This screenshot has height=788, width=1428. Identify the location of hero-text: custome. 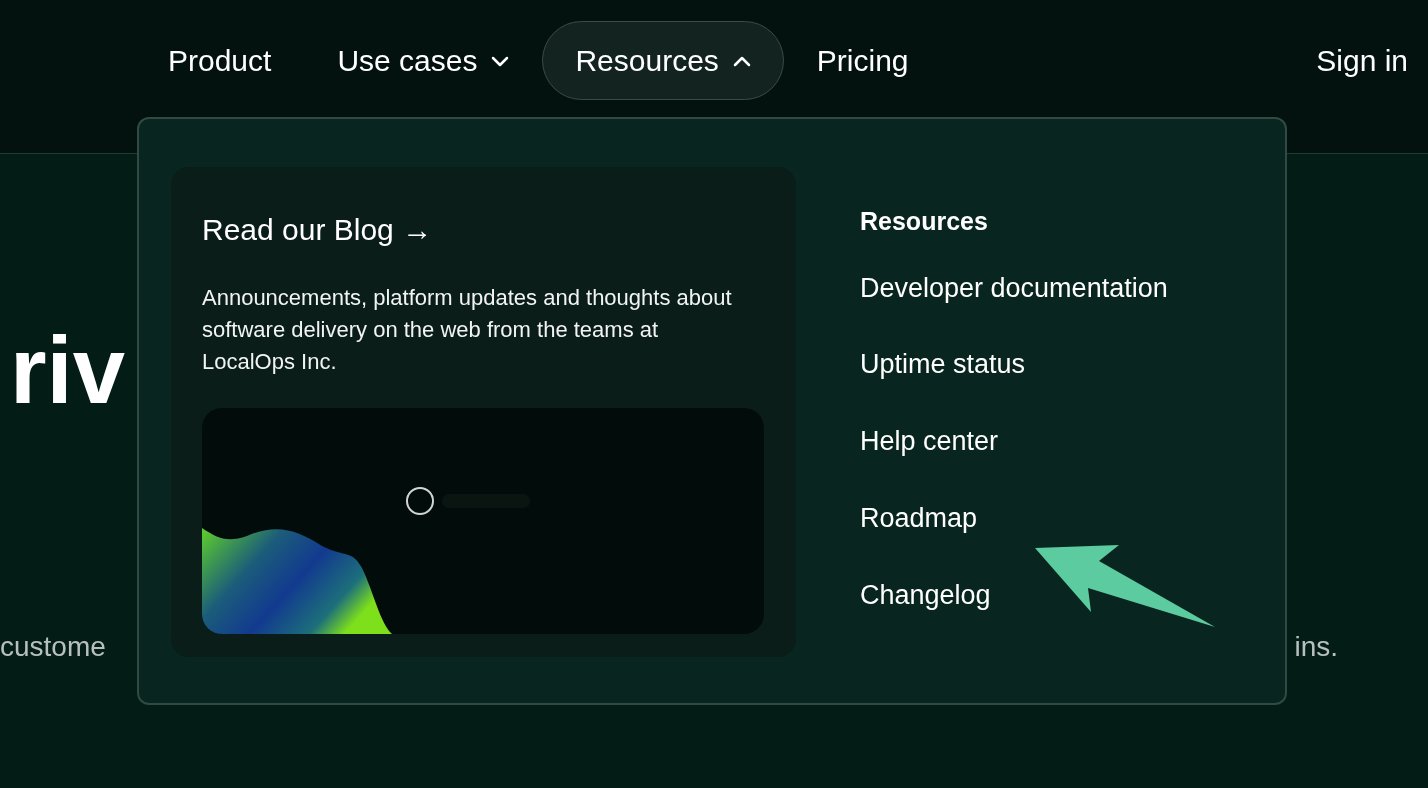
(53, 647).